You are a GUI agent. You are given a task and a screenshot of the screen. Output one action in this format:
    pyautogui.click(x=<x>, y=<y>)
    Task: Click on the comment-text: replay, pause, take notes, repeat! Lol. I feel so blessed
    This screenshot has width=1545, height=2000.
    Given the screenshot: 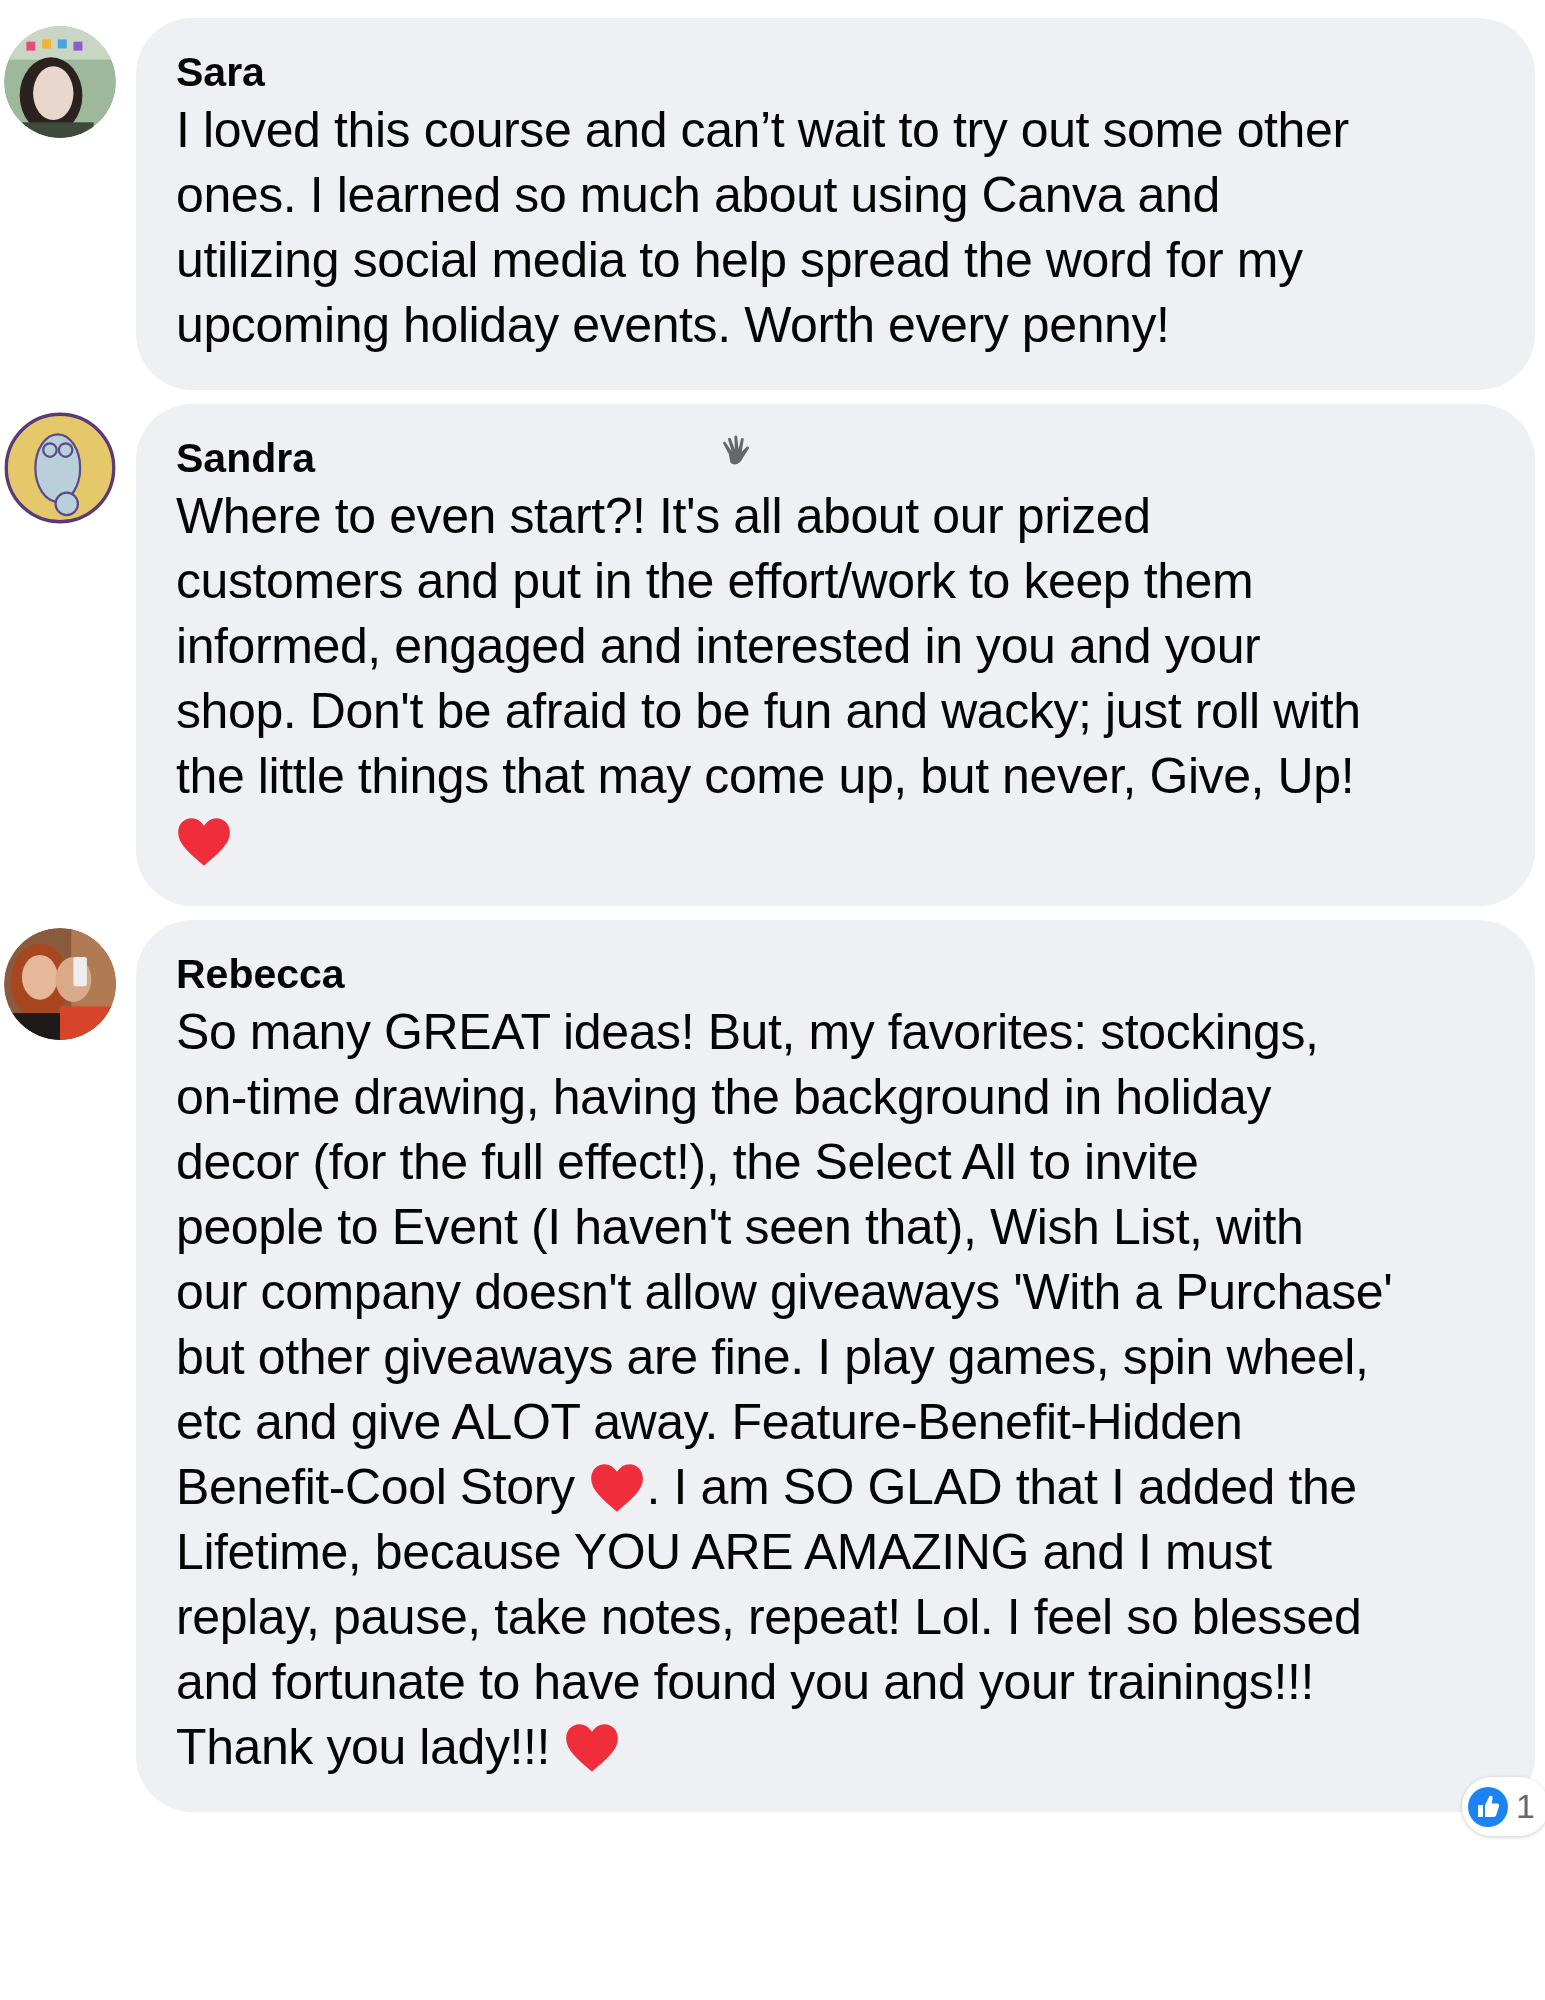 What is the action you would take?
    pyautogui.click(x=769, y=1617)
    